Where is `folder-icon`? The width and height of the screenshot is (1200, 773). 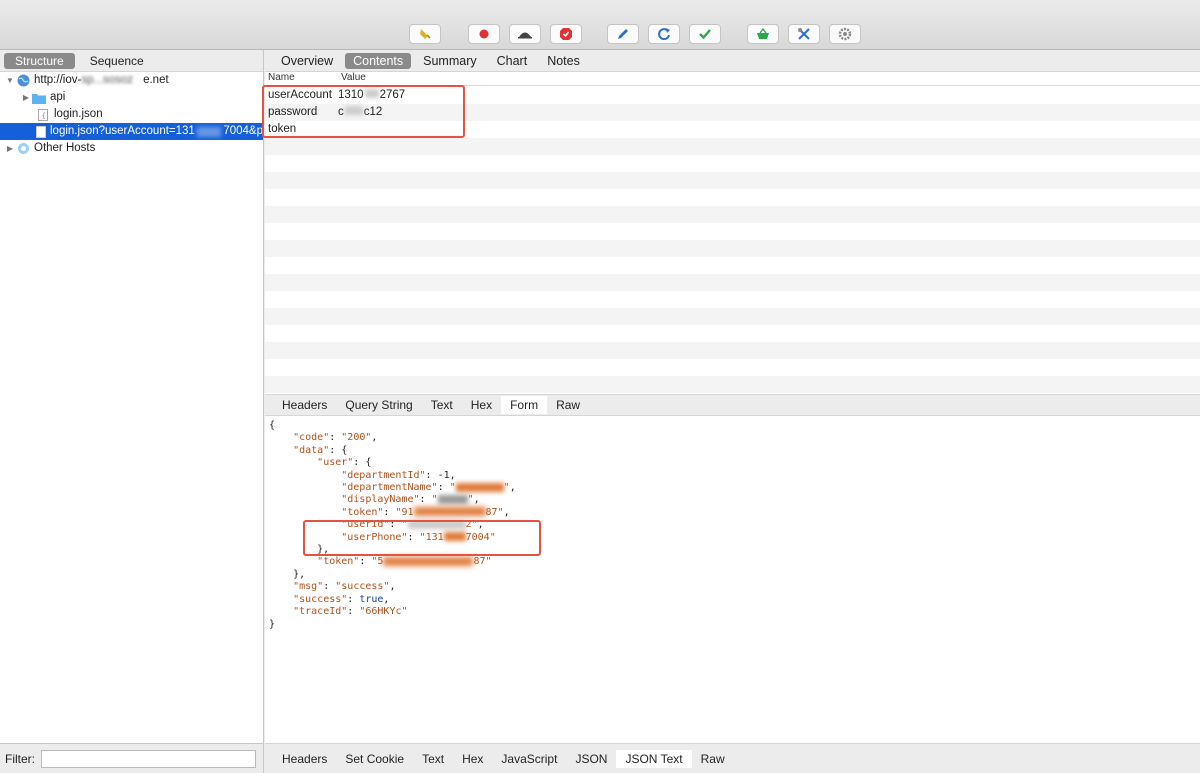
folder-icon is located at coordinates (39, 97).